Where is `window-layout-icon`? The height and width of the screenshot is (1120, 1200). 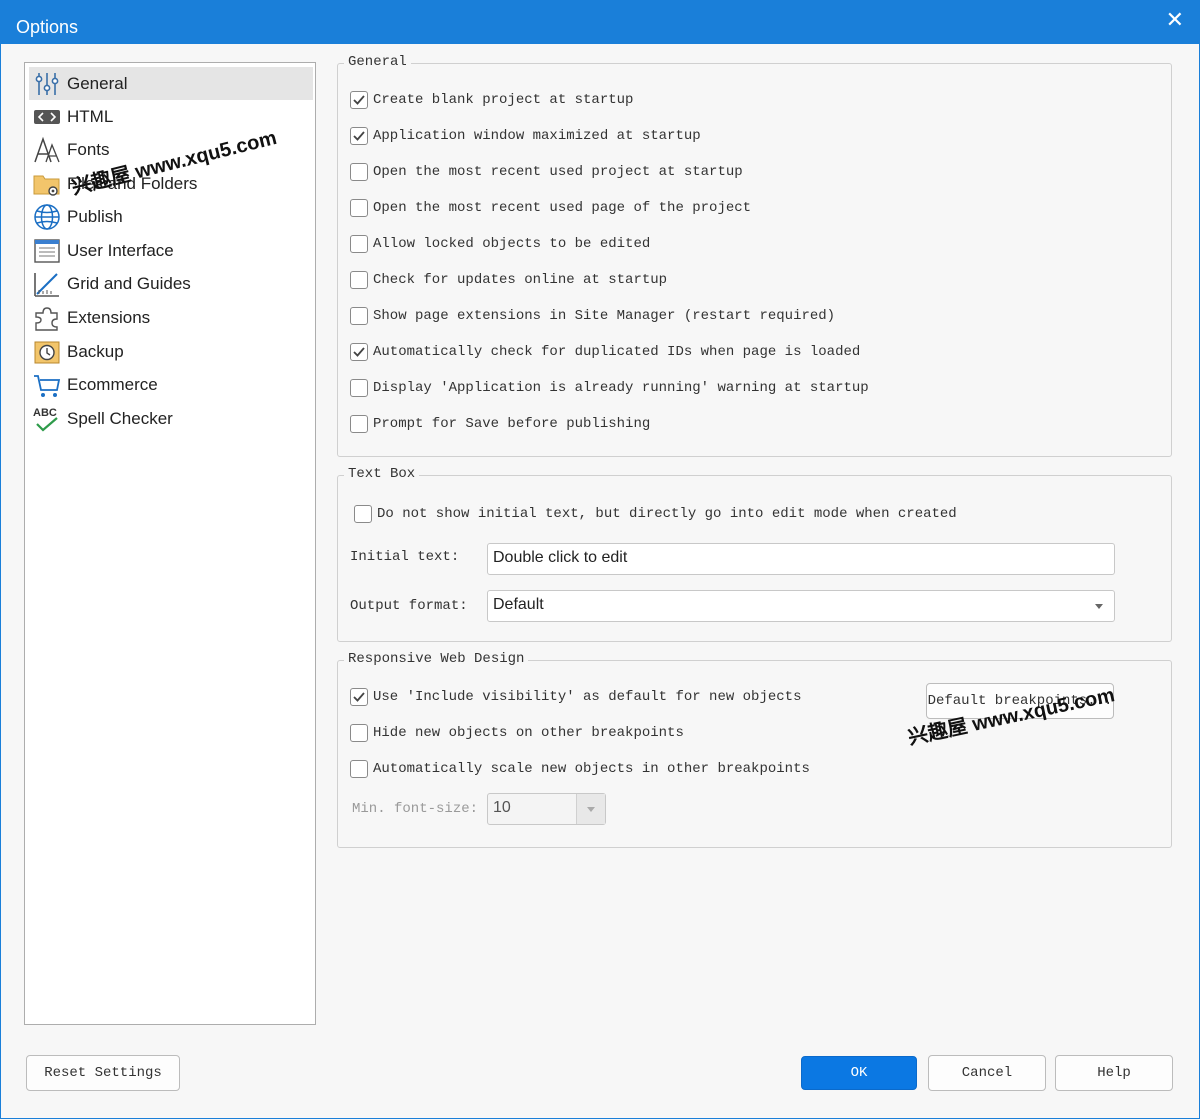
window-layout-icon is located at coordinates (47, 251).